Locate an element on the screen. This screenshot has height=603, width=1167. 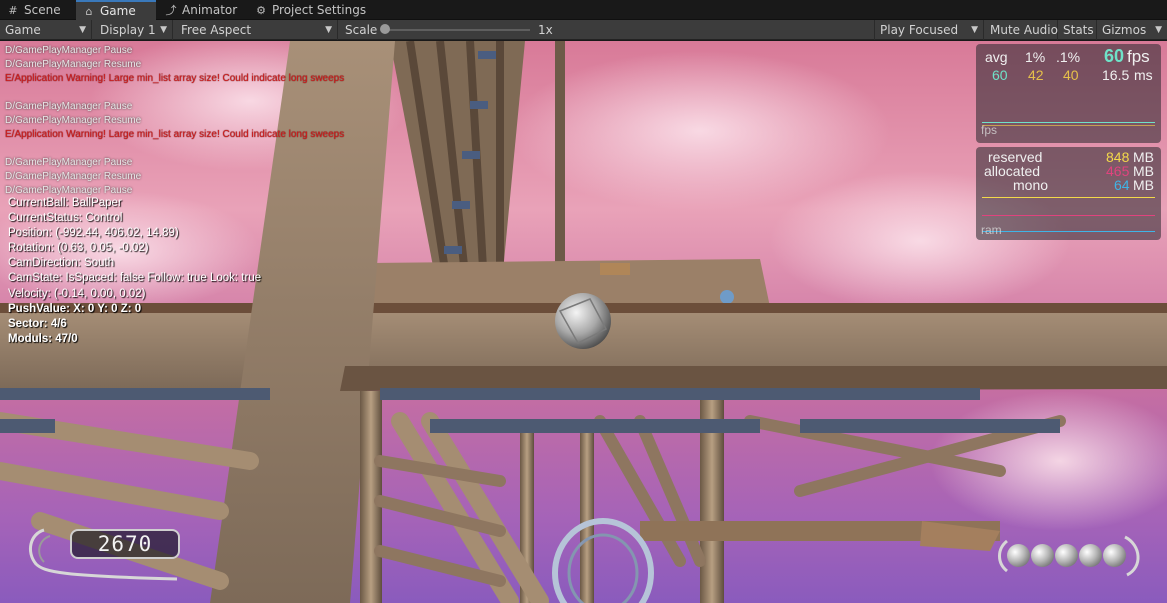
reserved-graph-line is located at coordinates (1068, 197).